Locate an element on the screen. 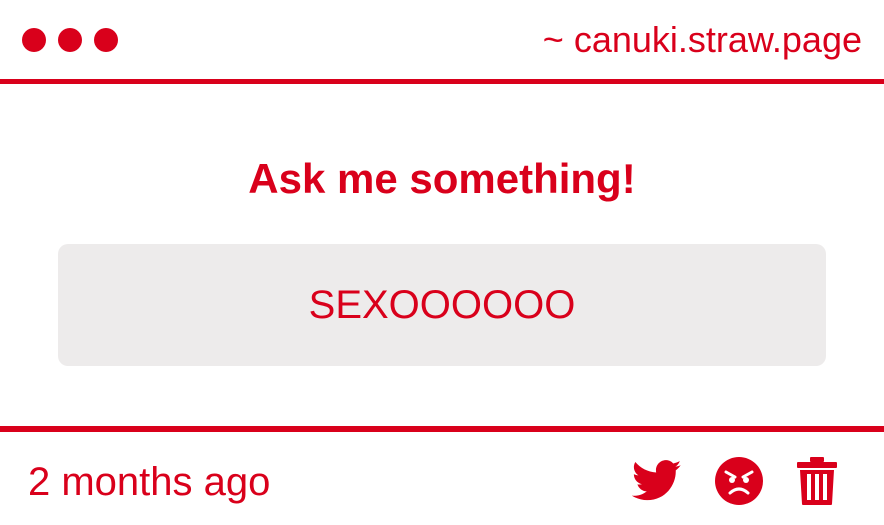 Image resolution: width=884 pixels, height=525 pixels. delete-button is located at coordinates (817, 481).